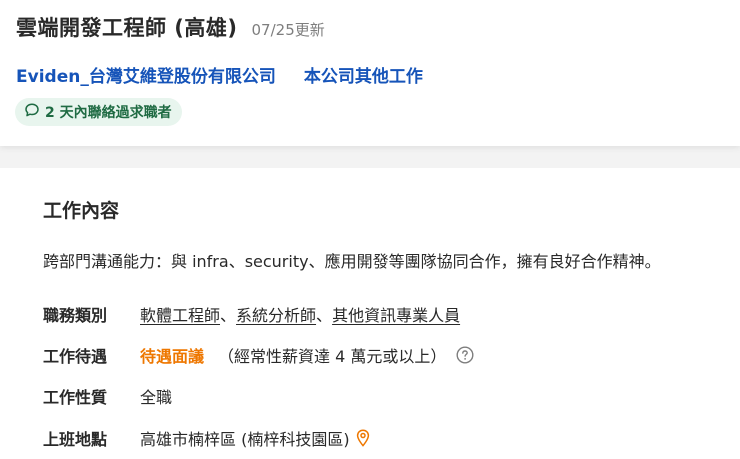 The width and height of the screenshot is (740, 459). I want to click on category-link-other-it: 其他資訊專業人員, so click(396, 315).